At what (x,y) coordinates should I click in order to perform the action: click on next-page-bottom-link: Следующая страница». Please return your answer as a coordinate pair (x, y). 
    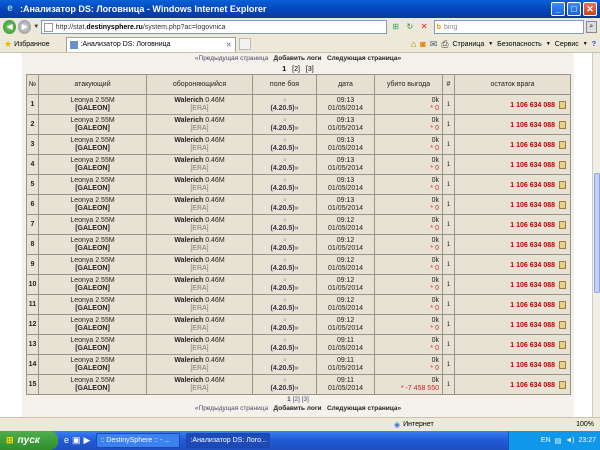
    Looking at the image, I should click on (364, 408).